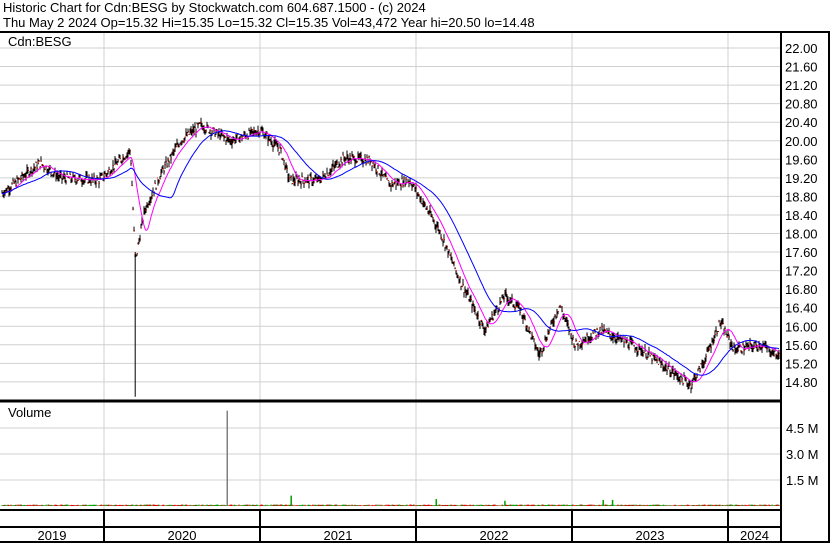  Describe the element at coordinates (801, 104) in the screenshot. I see `price-tick-label: 20.80` at that location.